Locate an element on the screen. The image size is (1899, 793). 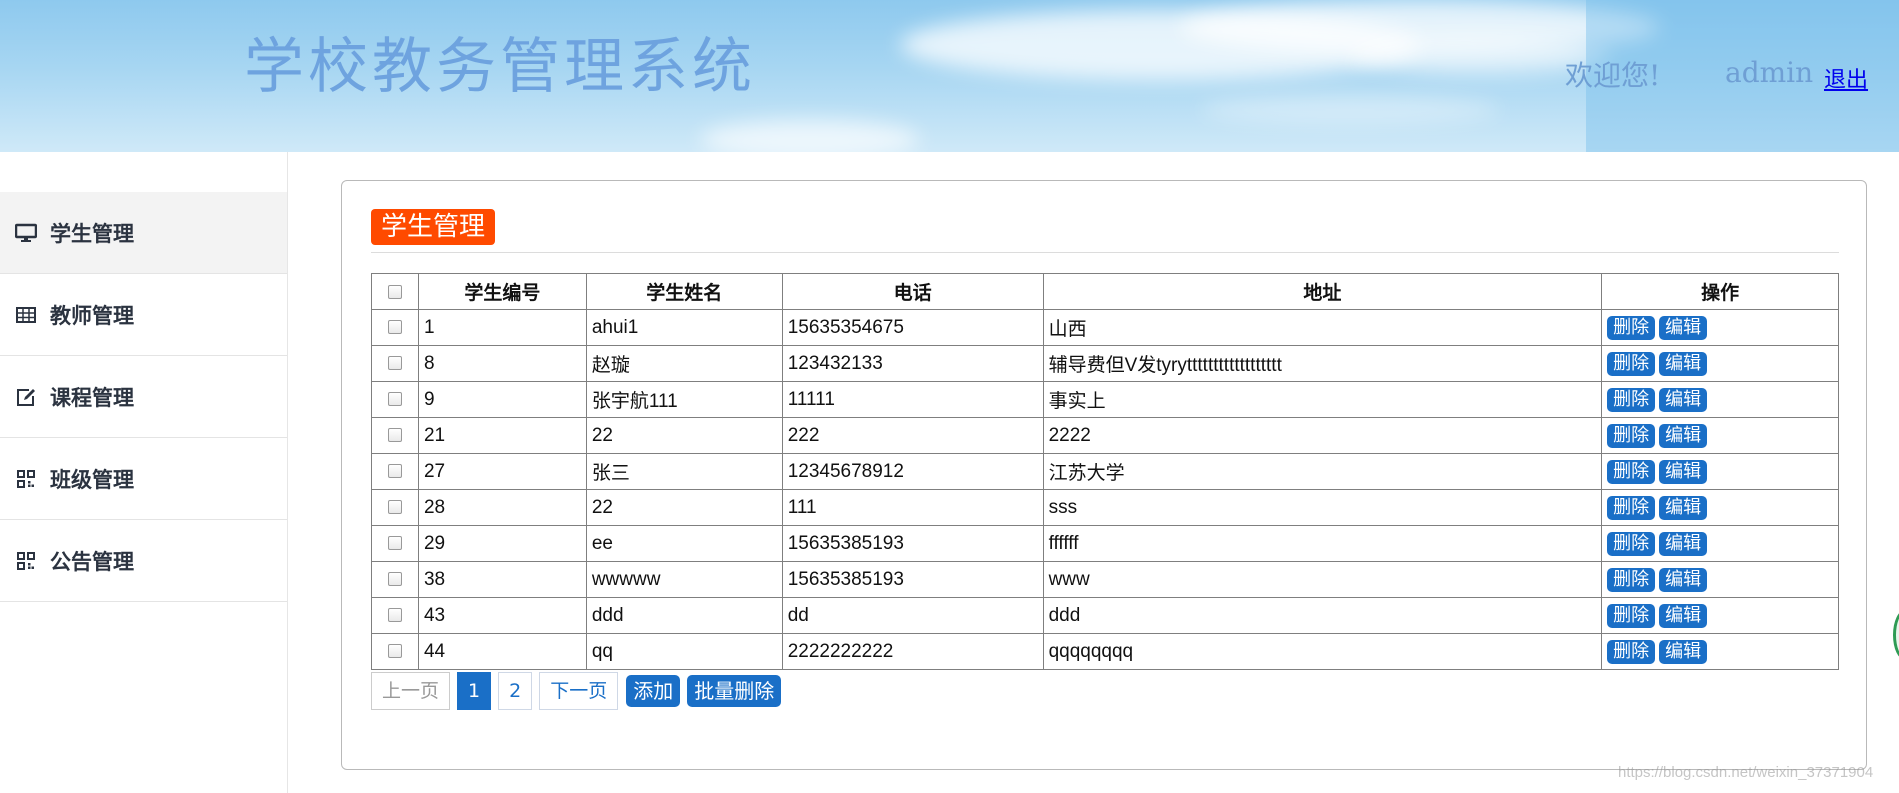
cell-name: ahui1 is located at coordinates (684, 327).